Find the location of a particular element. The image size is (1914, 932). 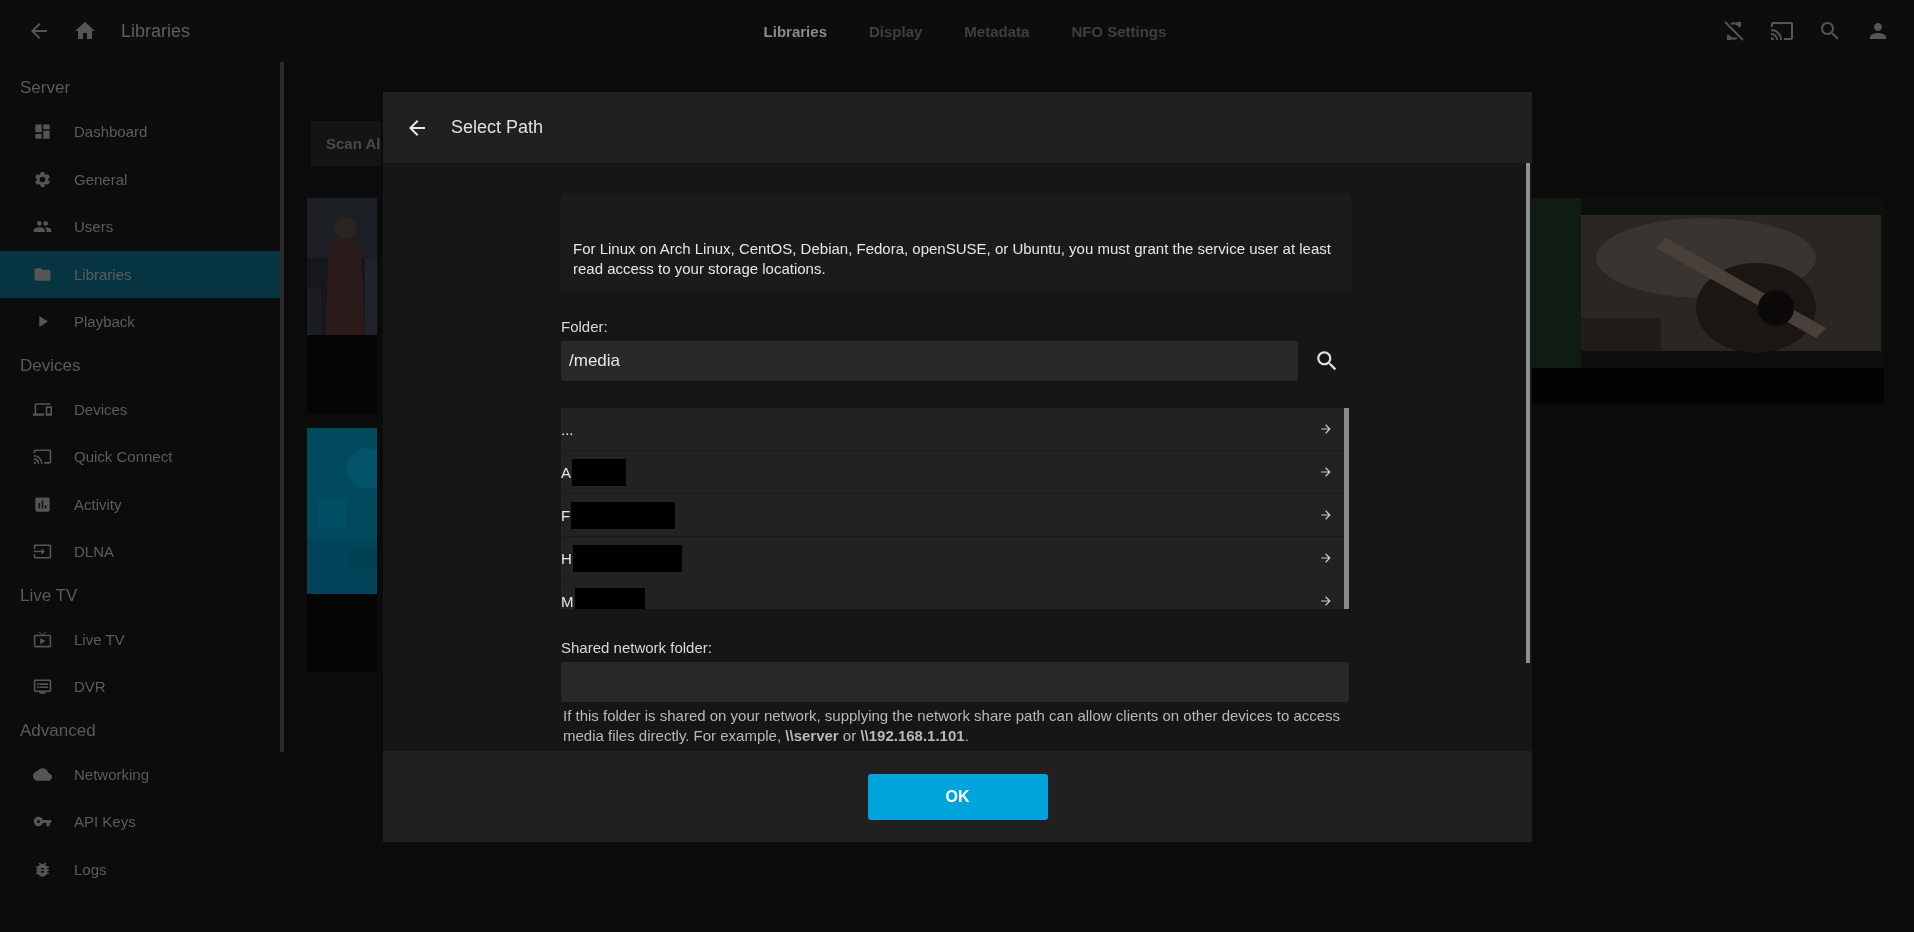

section-header: Advanced is located at coordinates (58, 730).